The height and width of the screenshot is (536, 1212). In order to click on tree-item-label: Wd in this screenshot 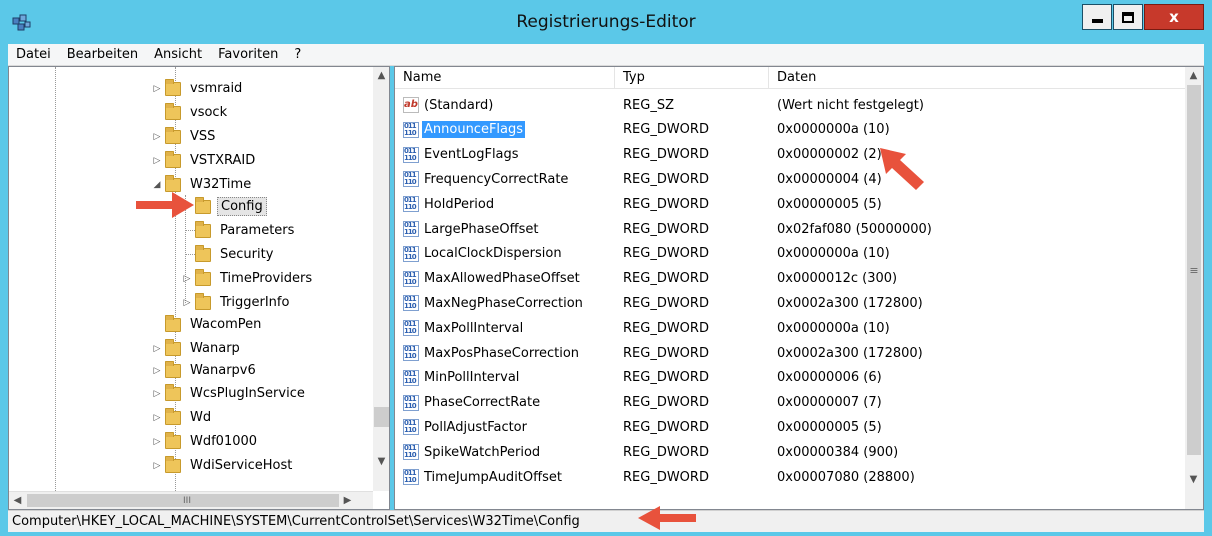, I will do `click(200, 417)`.